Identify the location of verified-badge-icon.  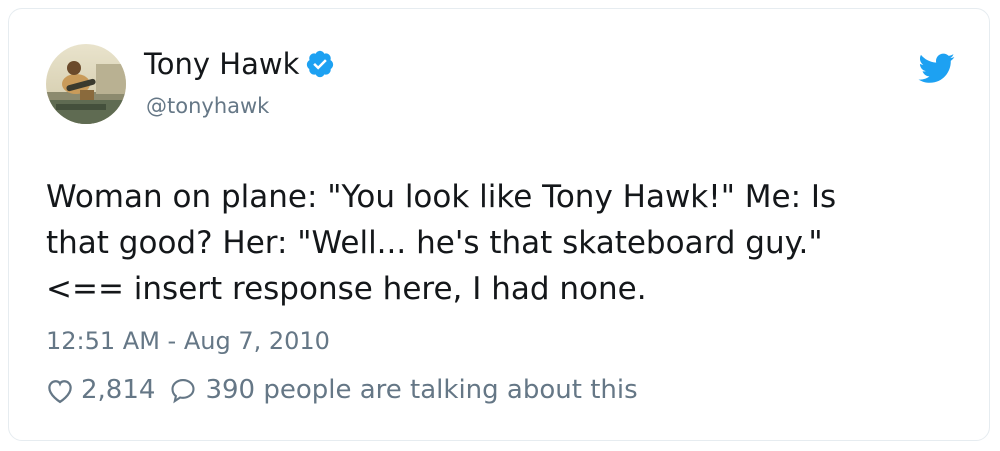
(320, 64).